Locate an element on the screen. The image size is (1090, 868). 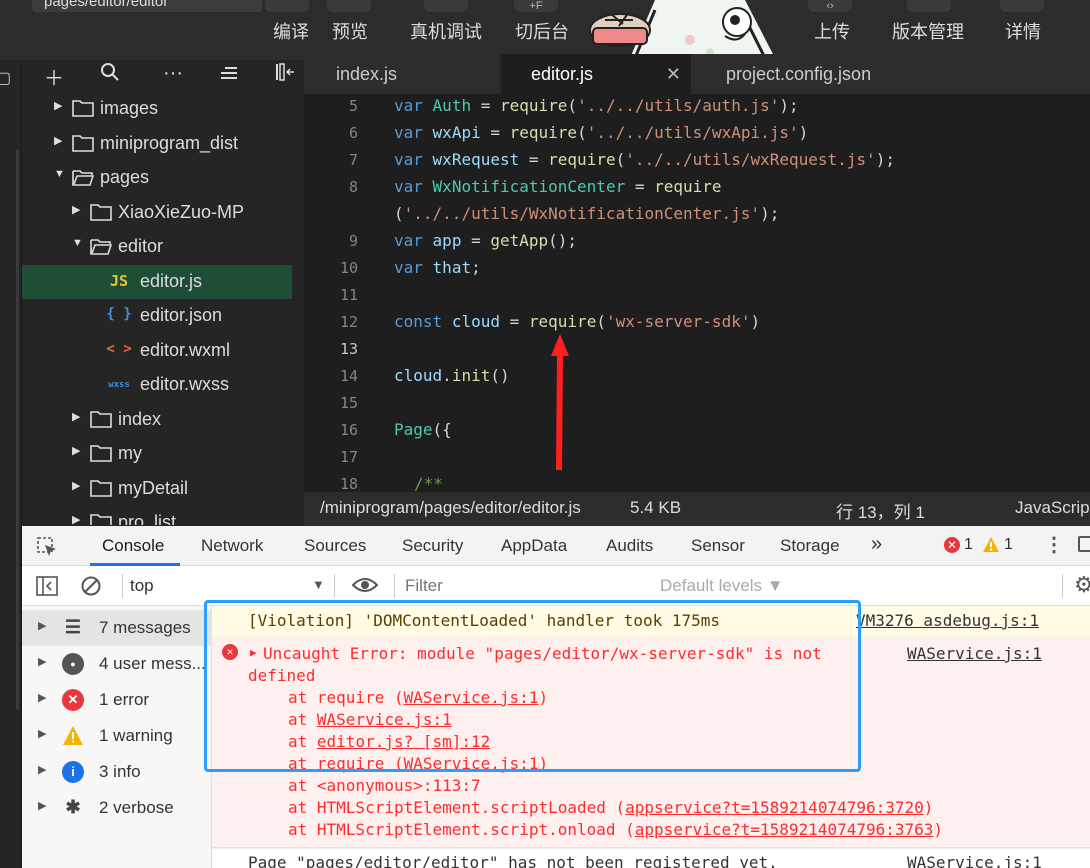
device-debug-button: 真机调试 is located at coordinates (446, 31).